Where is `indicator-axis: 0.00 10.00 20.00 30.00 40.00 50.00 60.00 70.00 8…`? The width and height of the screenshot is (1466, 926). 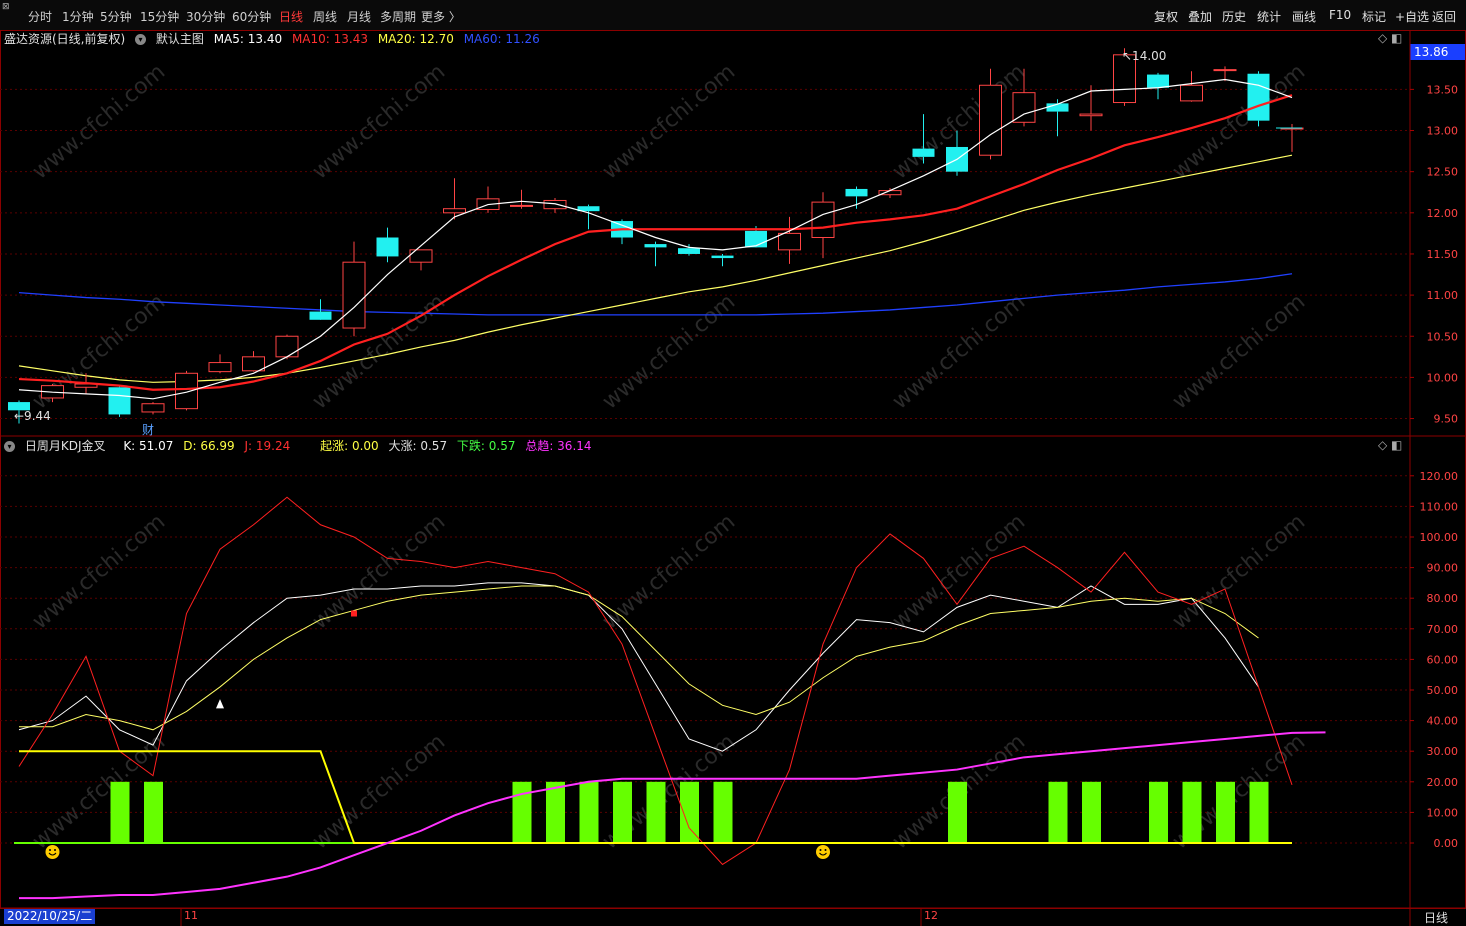
indicator-axis: 0.00 10.00 20.00 30.00 40.00 50.00 60.00 70.00 8… is located at coordinates (1434, 660).